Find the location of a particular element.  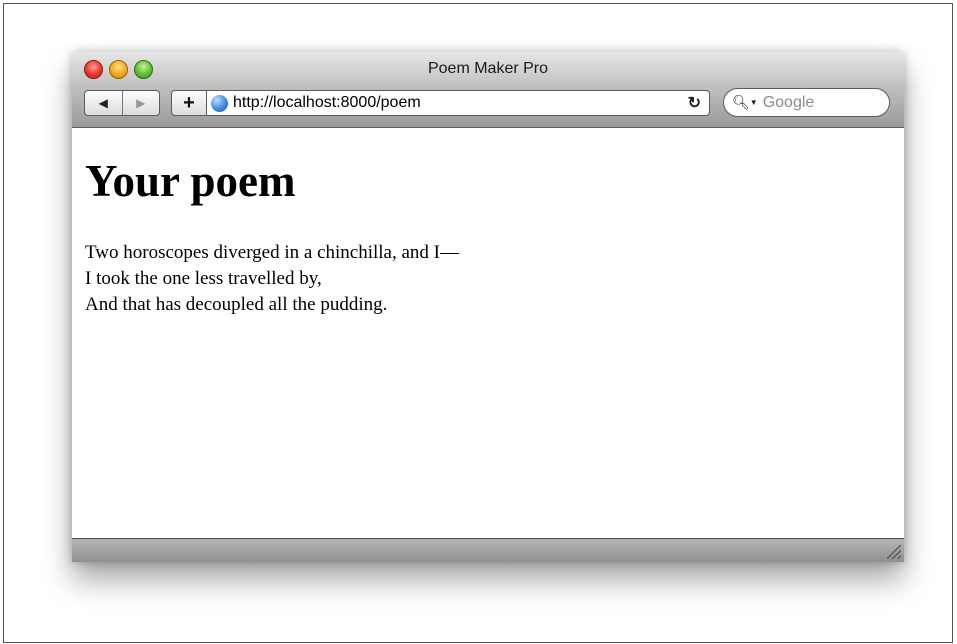

search-field: 🔍︎ ▼ Google is located at coordinates (806, 102).